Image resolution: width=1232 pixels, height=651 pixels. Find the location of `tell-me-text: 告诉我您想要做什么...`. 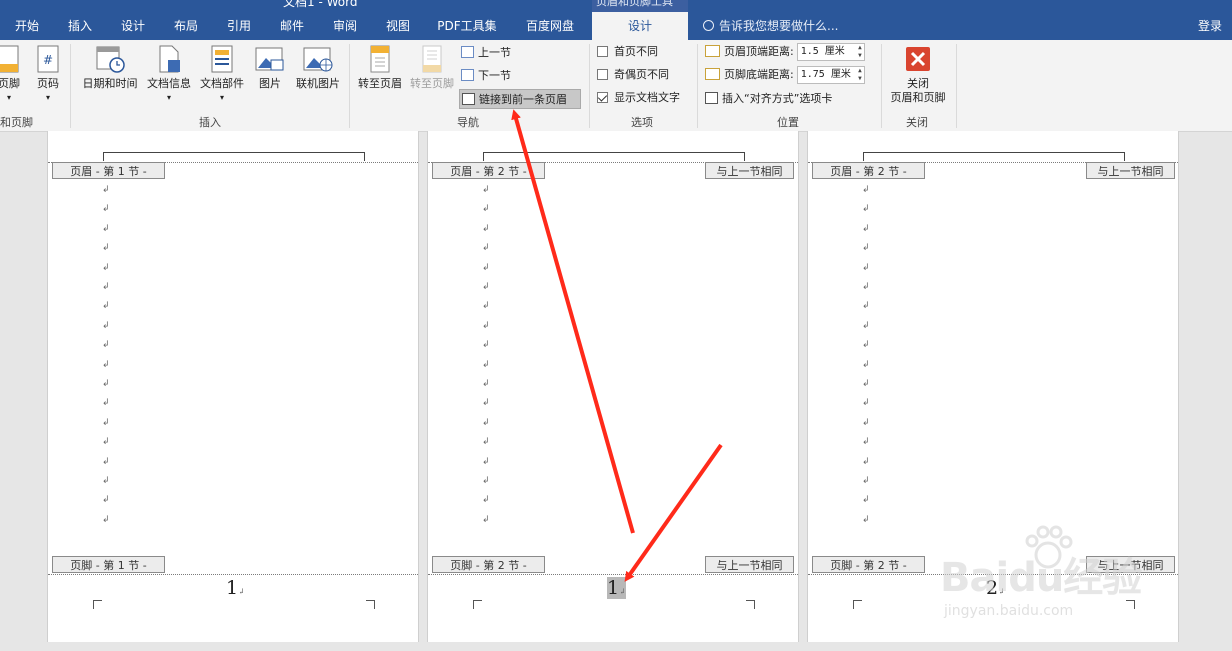

tell-me-text: 告诉我您想要做什么... is located at coordinates (779, 26).